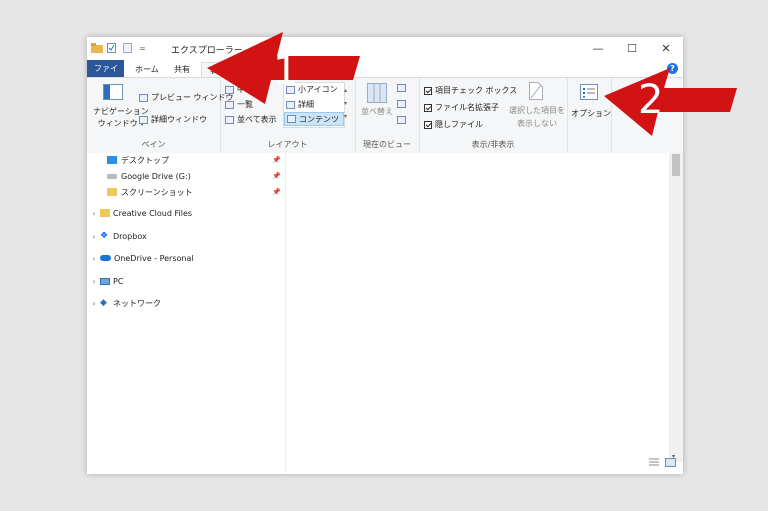 Image resolution: width=768 pixels, height=511 pixels. I want to click on arrow-2-number: 2, so click(650, 100).